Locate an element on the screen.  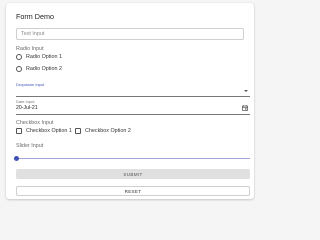
date-input-label: Date Input is located at coordinates (25, 101).